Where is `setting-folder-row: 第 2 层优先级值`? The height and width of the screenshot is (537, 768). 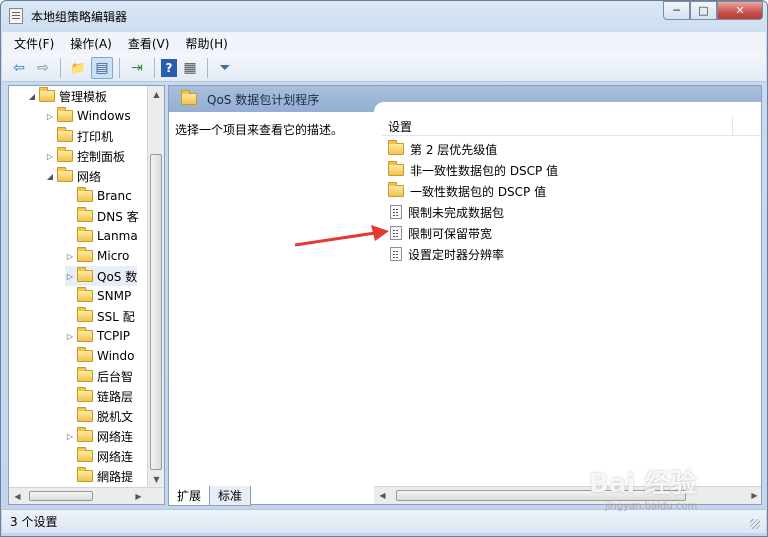 setting-folder-row: 第 2 层优先级值 is located at coordinates (441, 149).